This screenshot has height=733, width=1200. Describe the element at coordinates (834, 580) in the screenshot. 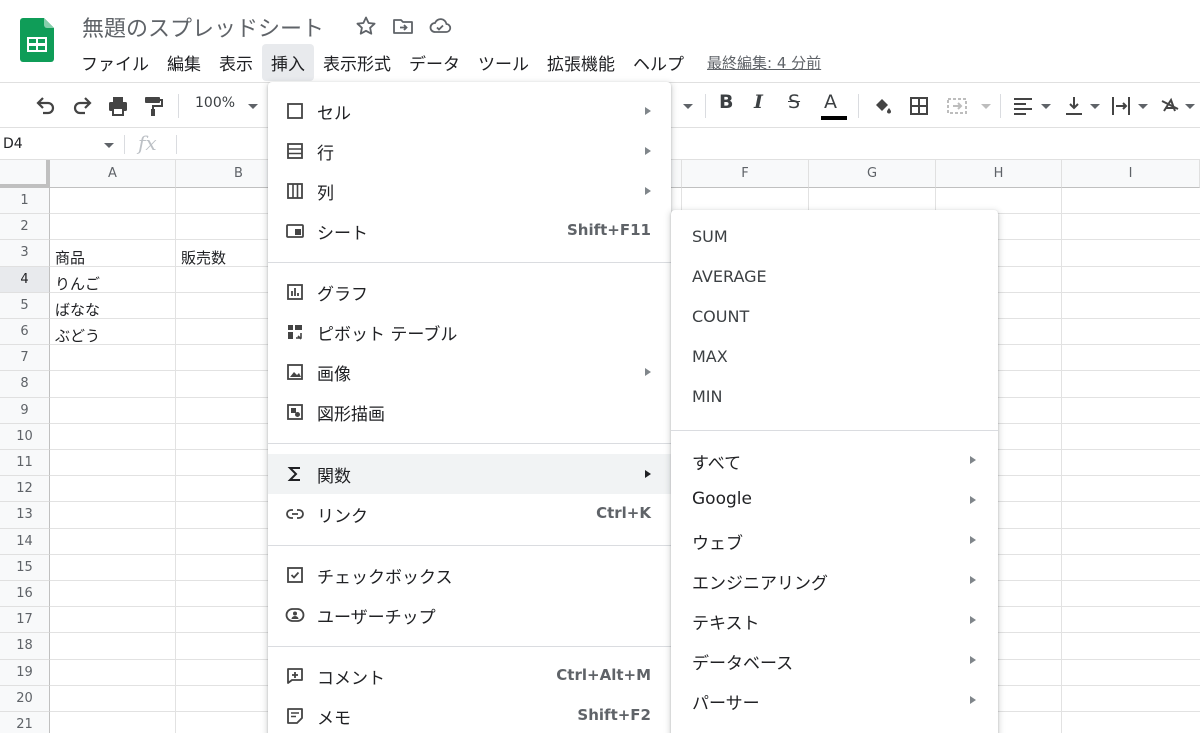

I see `function-category-engineering: エンジニアリング` at that location.